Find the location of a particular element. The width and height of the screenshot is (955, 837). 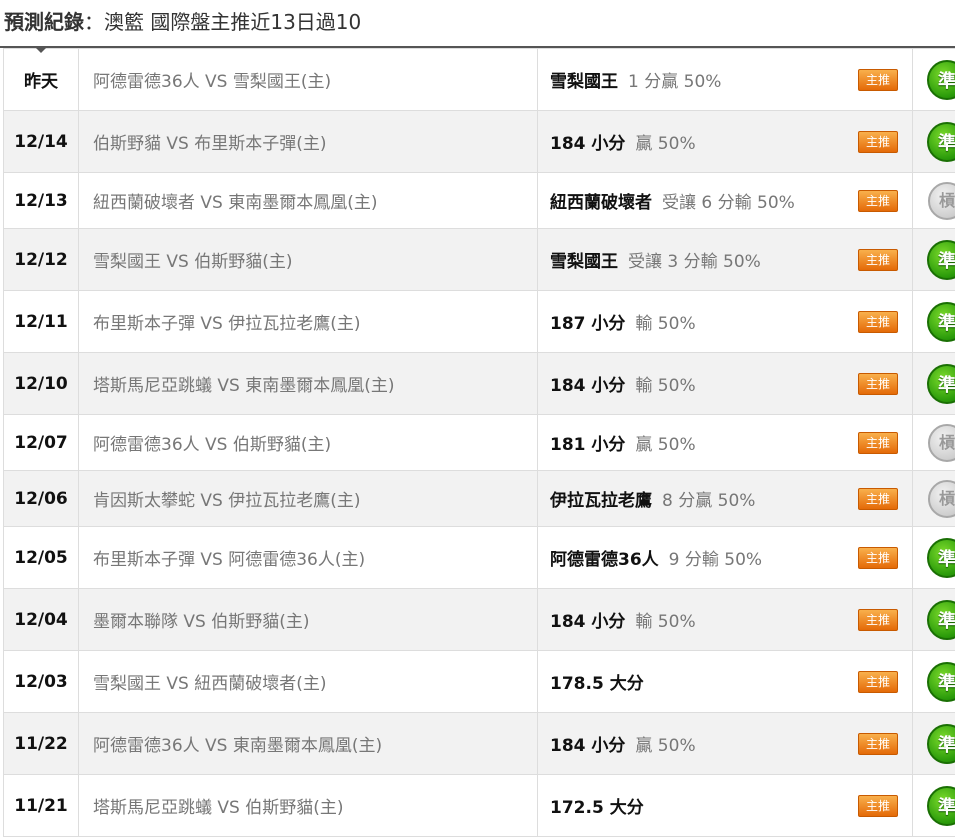

table-row: 11/21 塔斯馬尼亞跳蟻 VS 伯斯野貓(主) 172.5 大分 主推 準 is located at coordinates (479, 805).